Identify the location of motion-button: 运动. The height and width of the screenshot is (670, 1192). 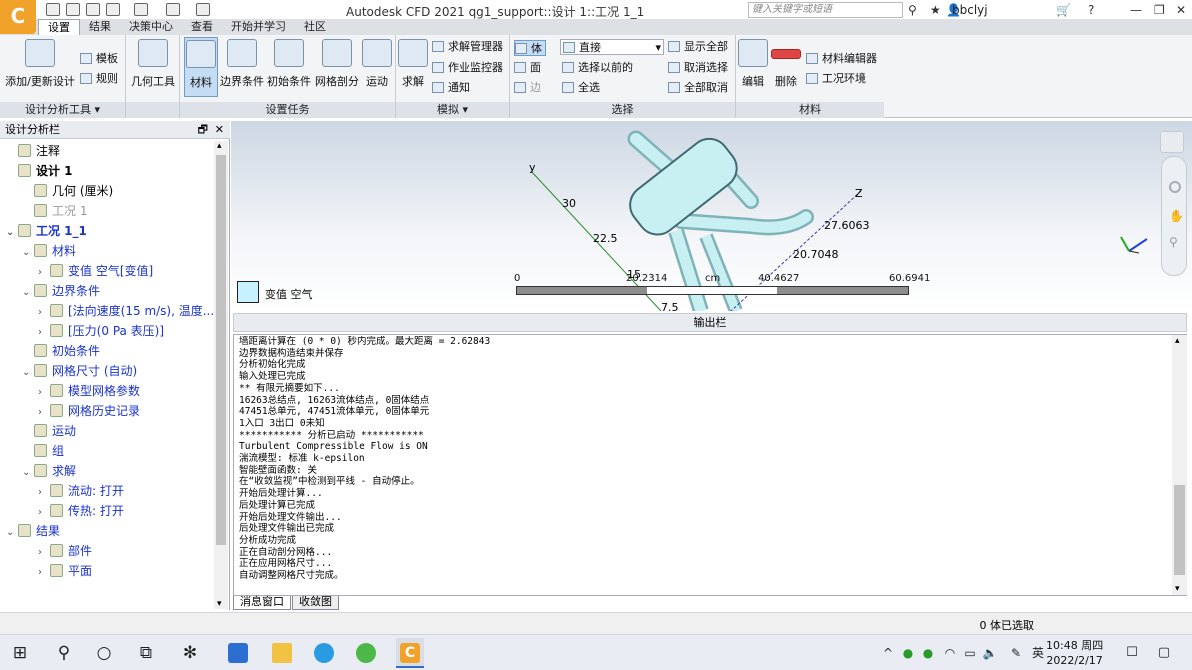
(377, 64).